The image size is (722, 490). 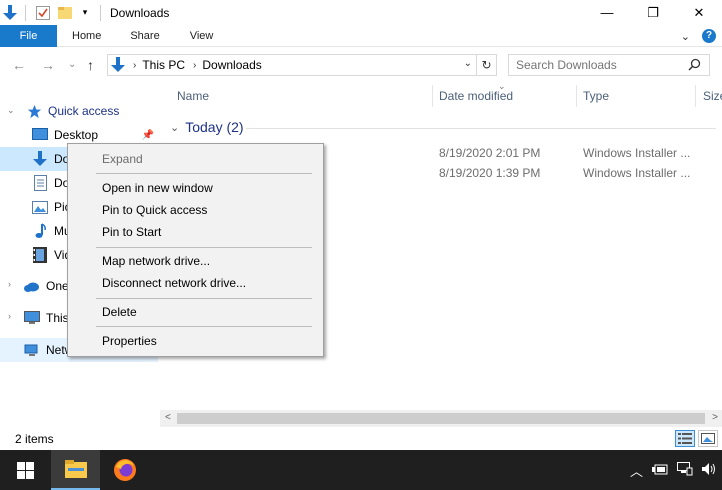 What do you see at coordinates (168, 417) in the screenshot?
I see `scroll-left-icon: <` at bounding box center [168, 417].